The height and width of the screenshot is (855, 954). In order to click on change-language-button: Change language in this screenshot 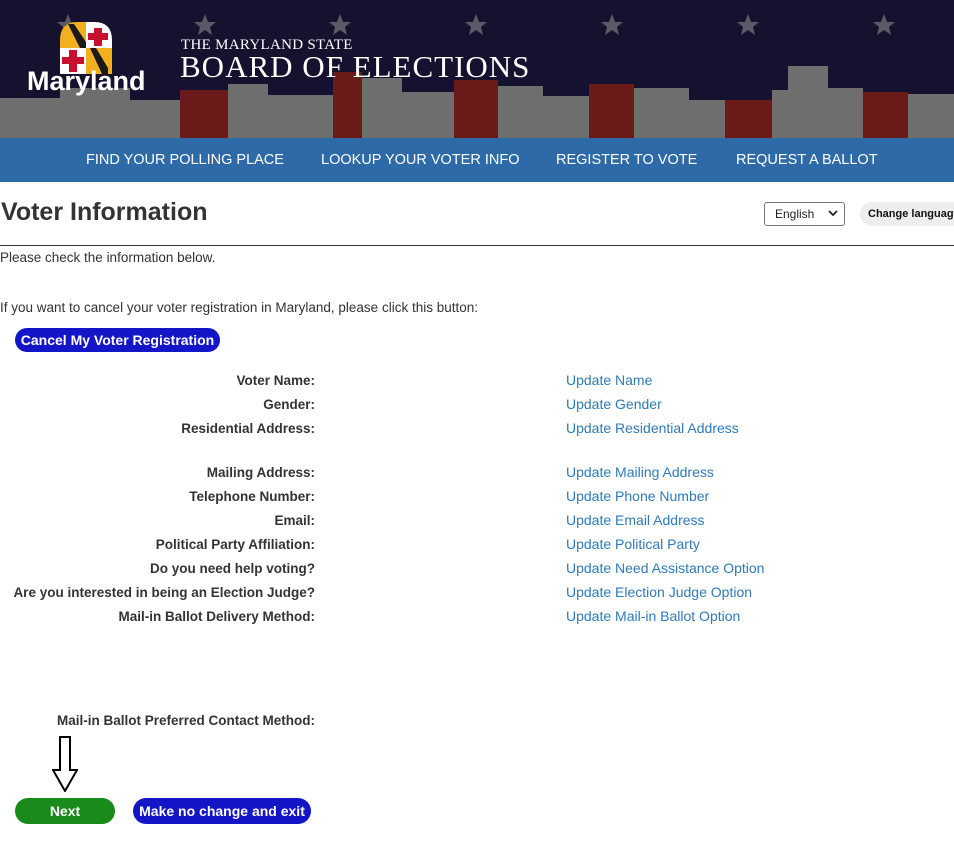, I will do `click(907, 214)`.